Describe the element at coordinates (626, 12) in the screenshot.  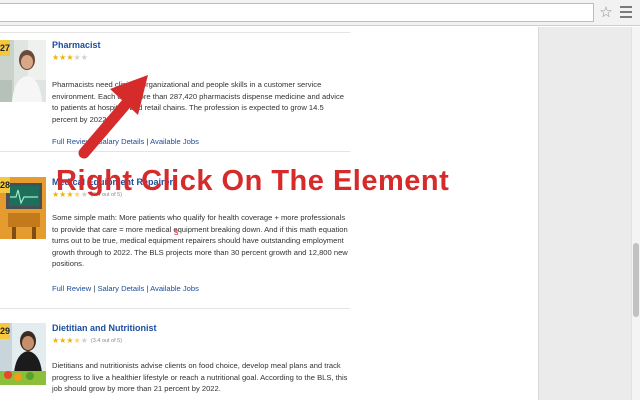
I see `hamburger-menu-icon` at that location.